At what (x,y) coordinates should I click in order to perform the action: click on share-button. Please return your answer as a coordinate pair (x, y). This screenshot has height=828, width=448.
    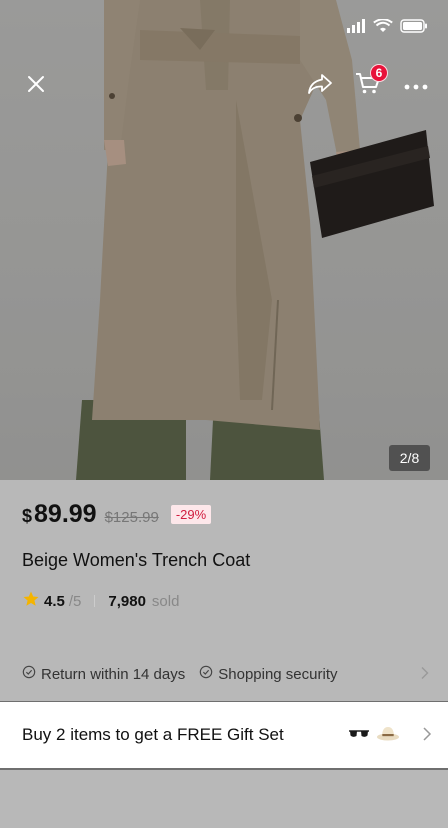
    Looking at the image, I should click on (320, 86).